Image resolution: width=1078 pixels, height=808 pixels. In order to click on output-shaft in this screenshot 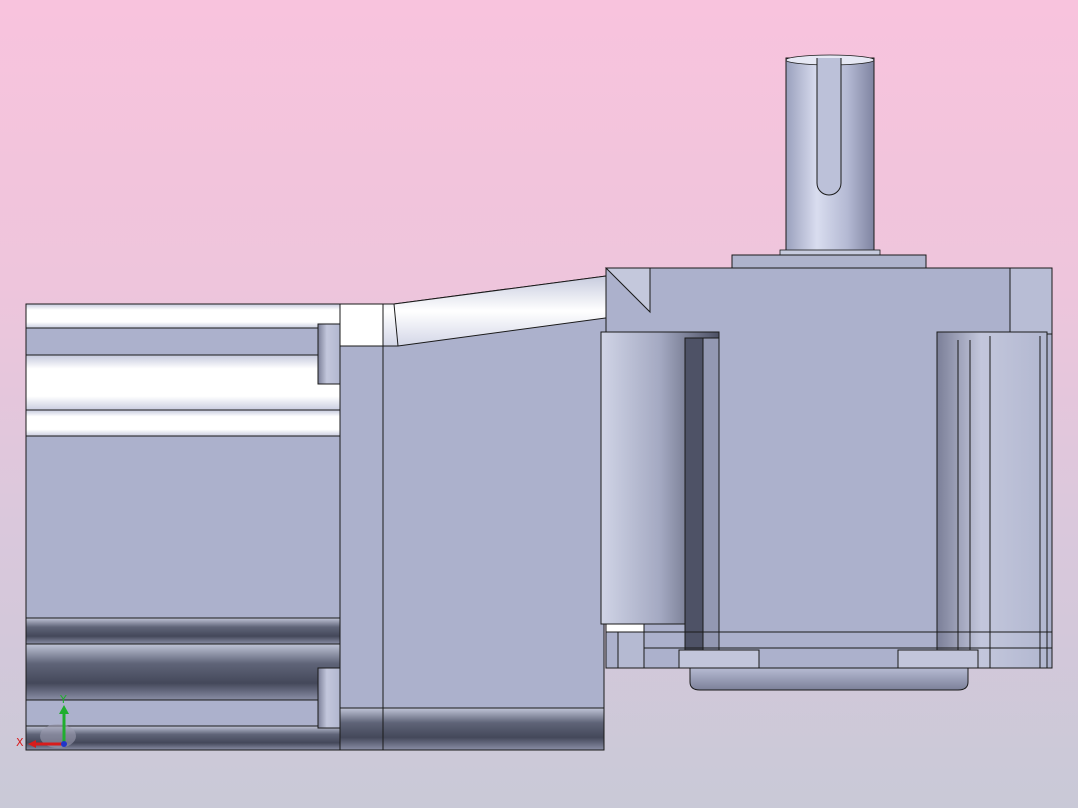, I will do `click(830, 155)`.